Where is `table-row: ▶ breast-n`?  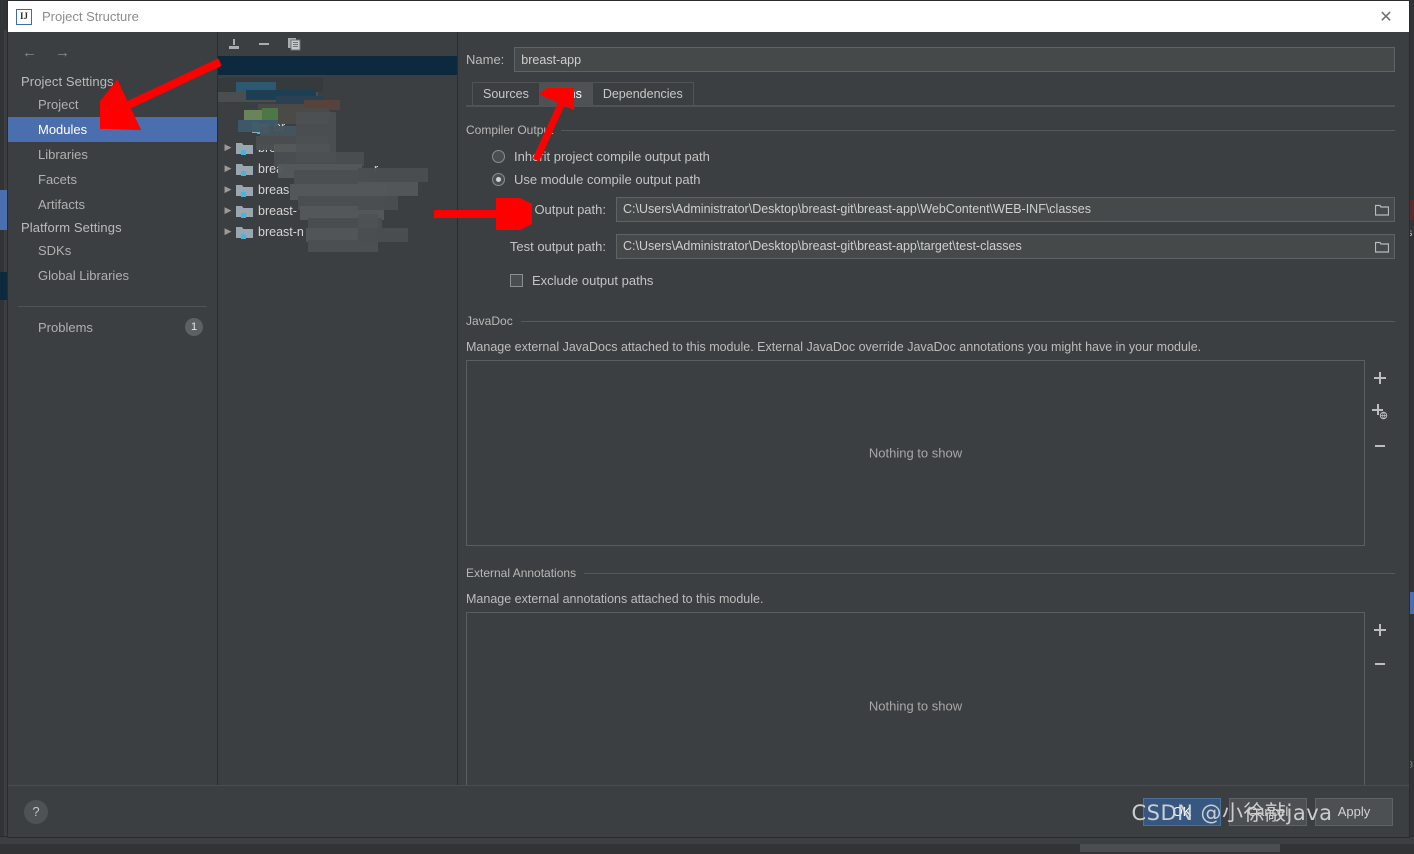
table-row: ▶ breast-n is located at coordinates (337, 231).